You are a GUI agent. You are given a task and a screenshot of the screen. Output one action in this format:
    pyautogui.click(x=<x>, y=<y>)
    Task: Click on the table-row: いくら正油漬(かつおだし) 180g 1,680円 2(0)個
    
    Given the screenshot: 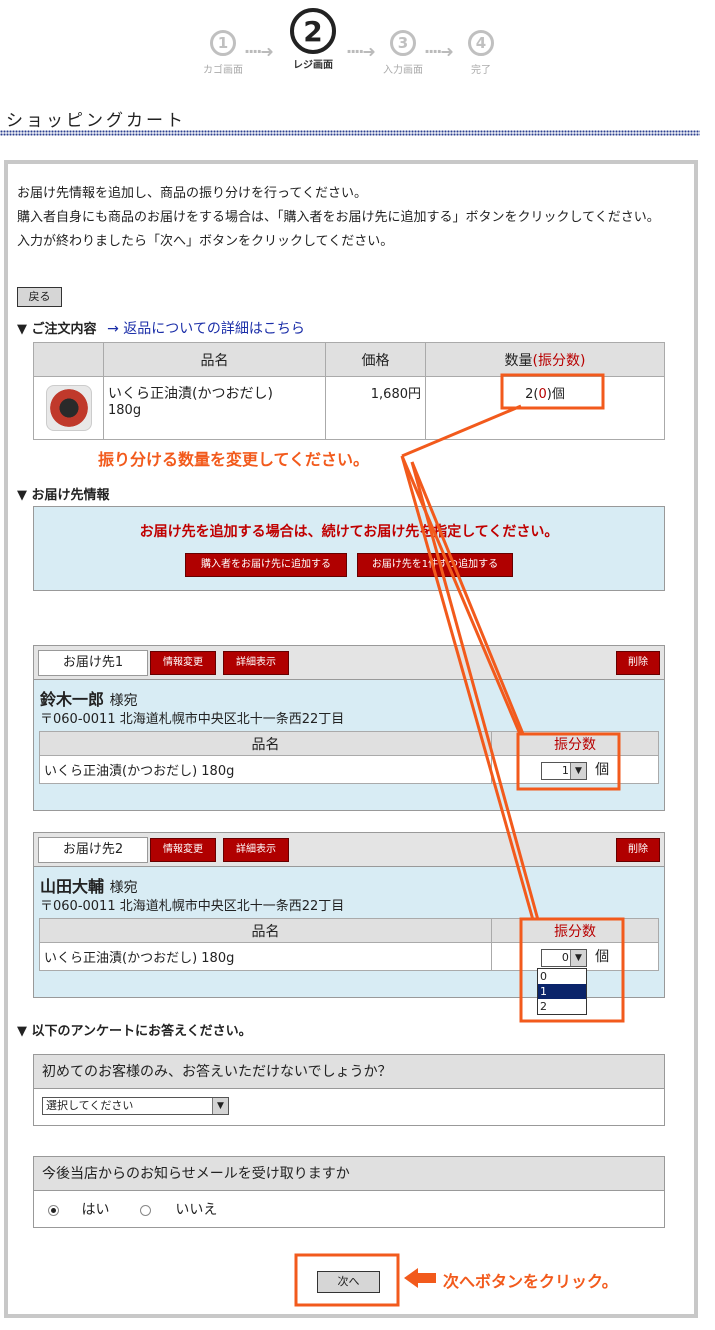 What is the action you would take?
    pyautogui.click(x=349, y=408)
    